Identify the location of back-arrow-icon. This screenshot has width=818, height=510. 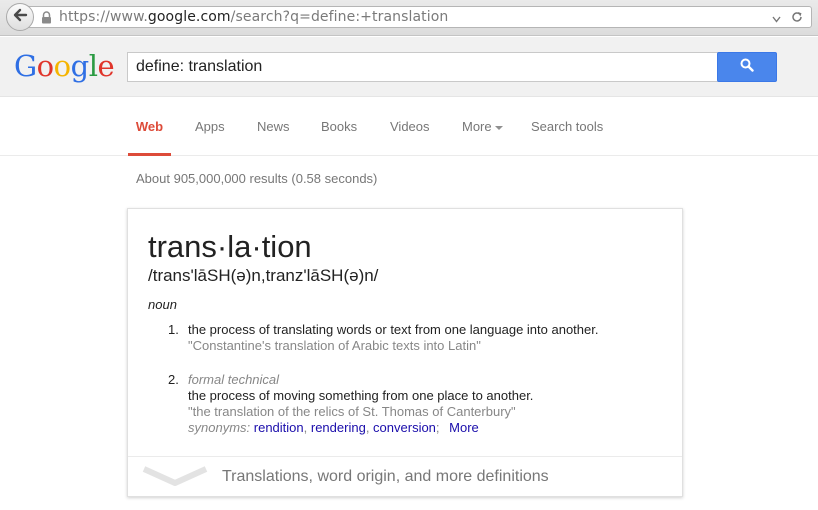
(20, 17).